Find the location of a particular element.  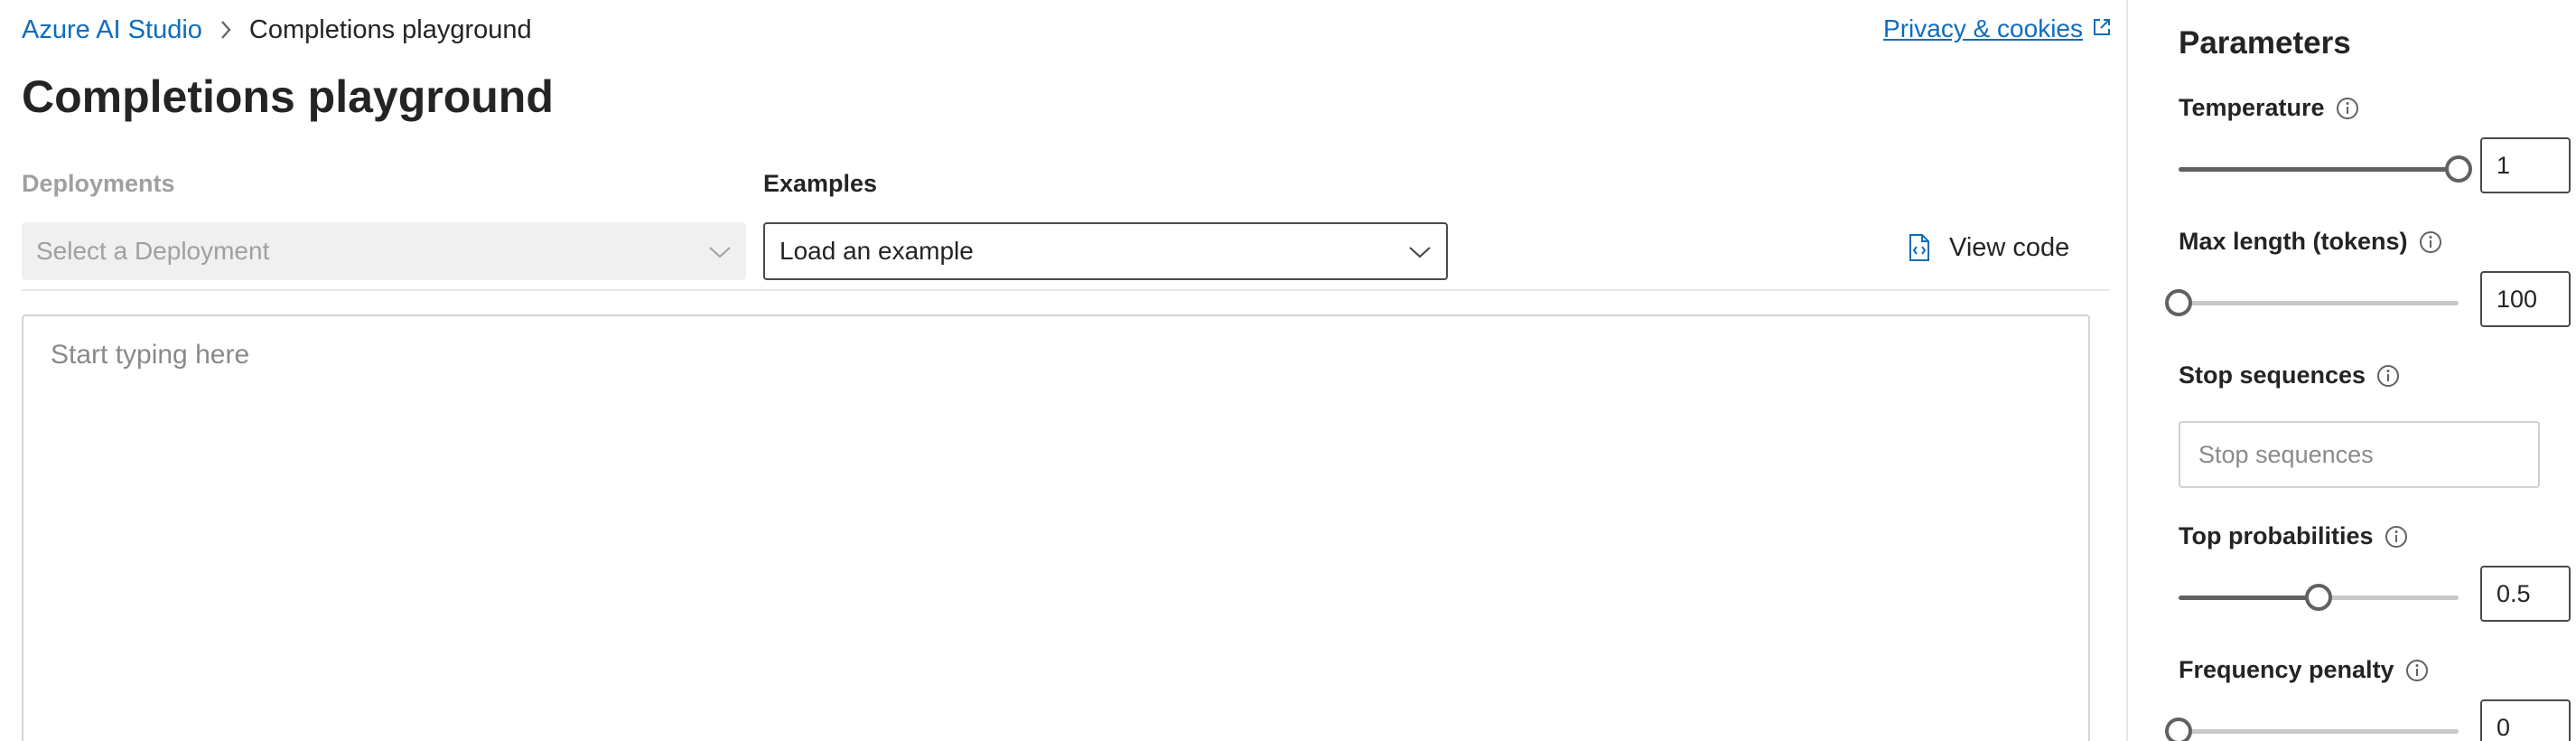

deployments-label: Deployments is located at coordinates (98, 184).